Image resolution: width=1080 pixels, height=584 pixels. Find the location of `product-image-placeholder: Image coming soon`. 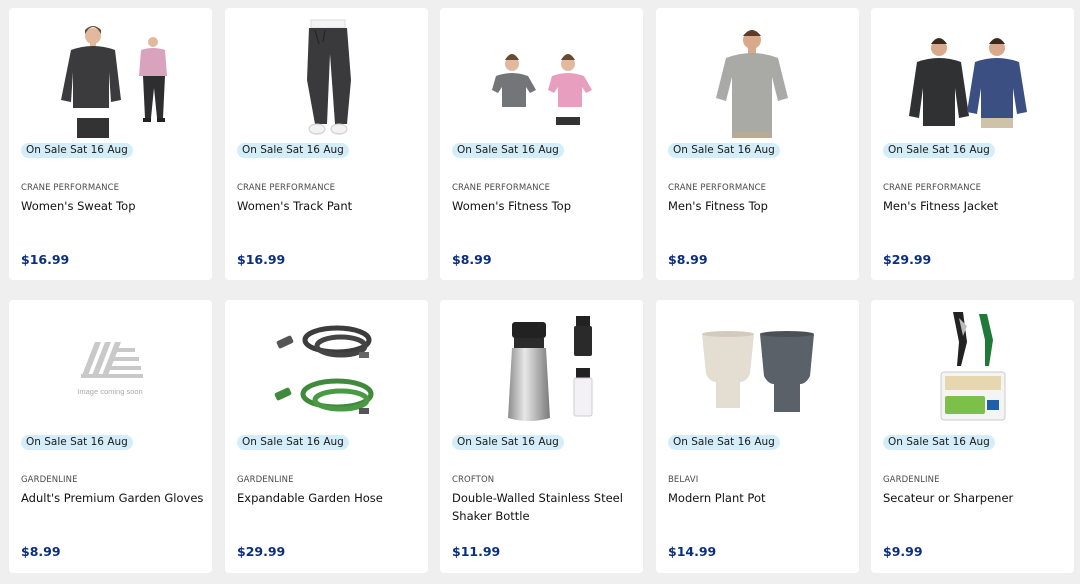

product-image-placeholder: Image coming soon is located at coordinates (110, 369).